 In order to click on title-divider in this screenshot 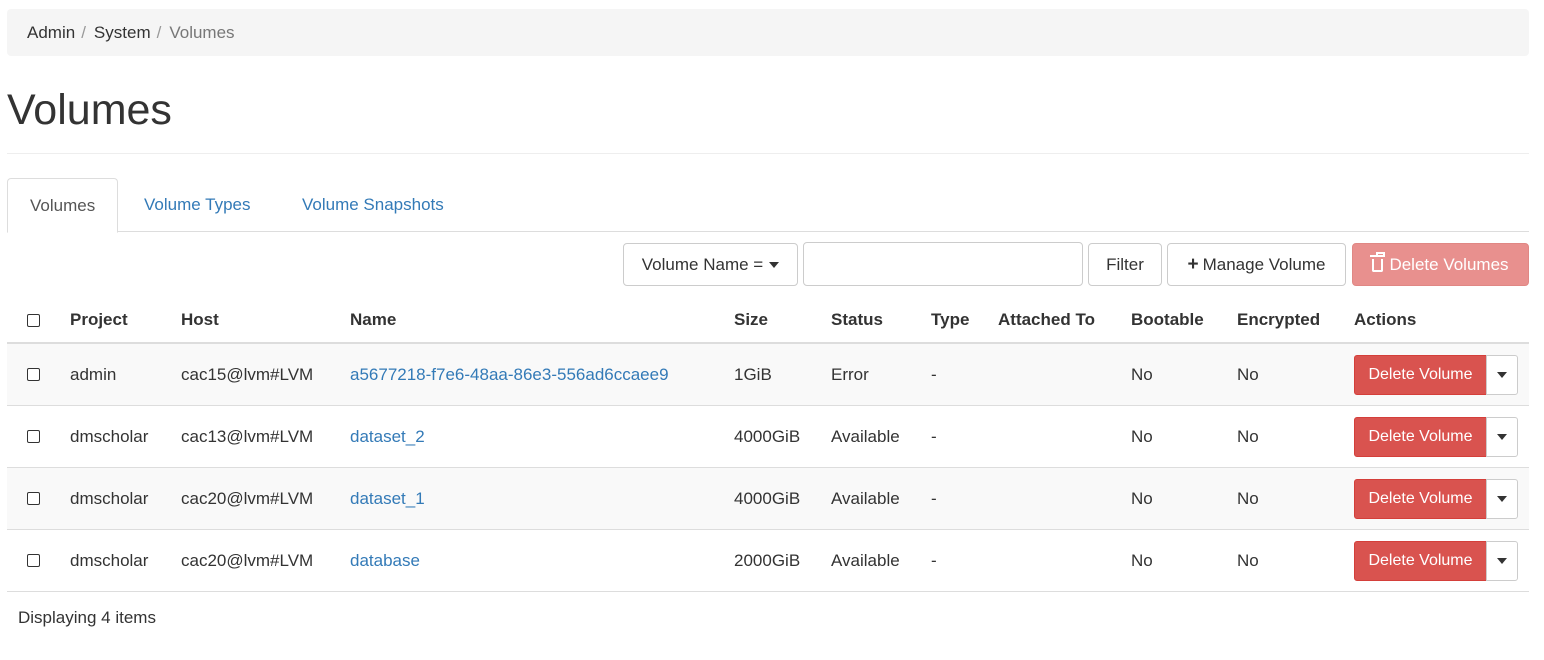, I will do `click(768, 153)`.